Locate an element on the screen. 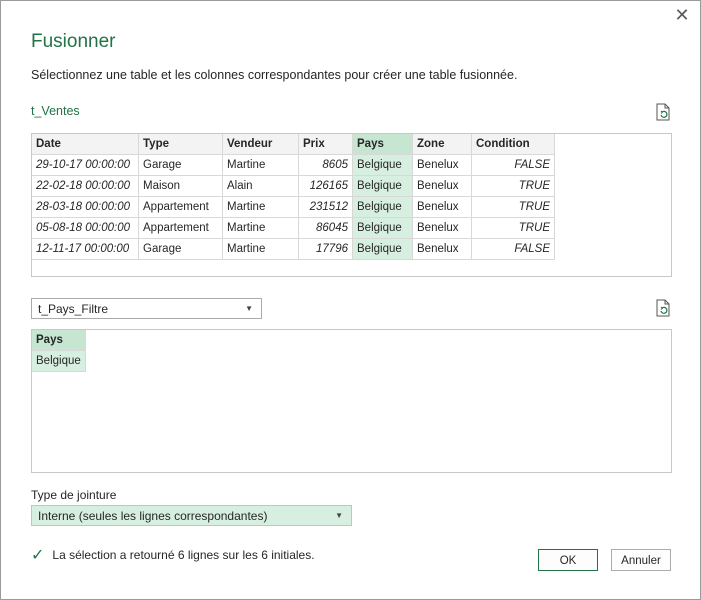 Image resolution: width=701 pixels, height=600 pixels. second-table-select: t_Pays_Filtre ▼ is located at coordinates (146, 308).